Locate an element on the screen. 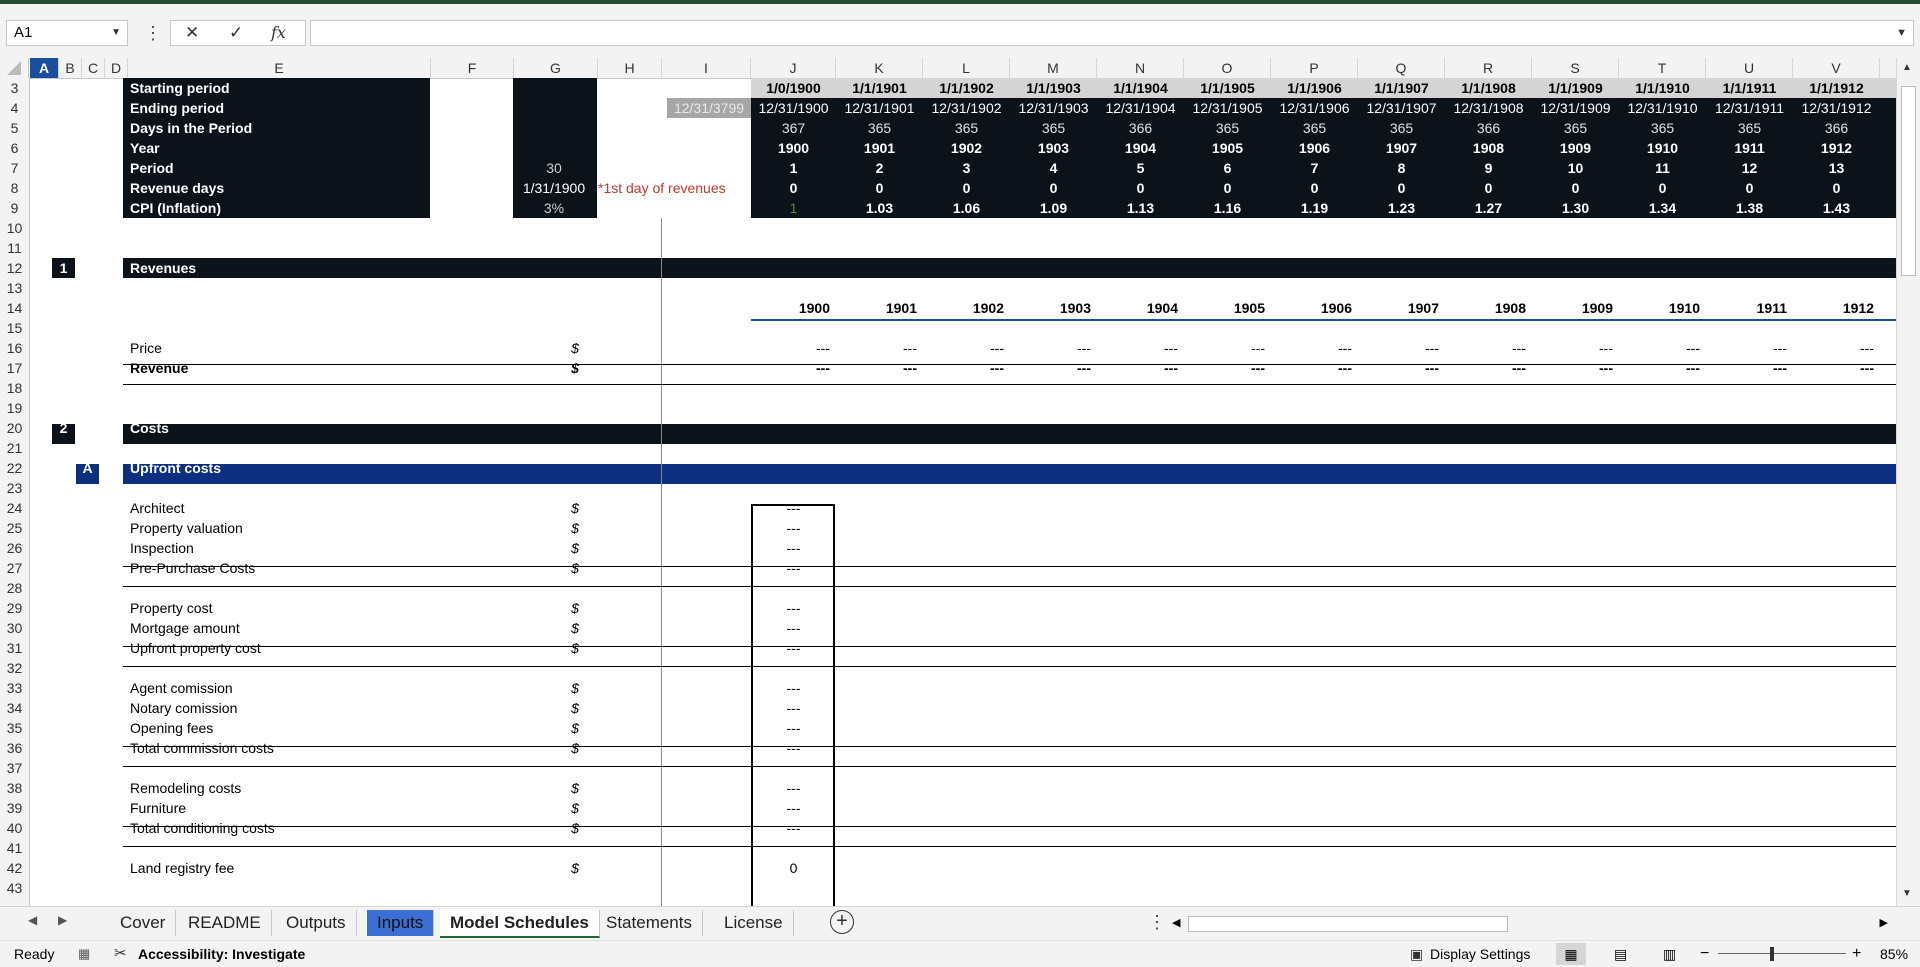  expand-formula-icon: ▼ is located at coordinates (1901, 33).